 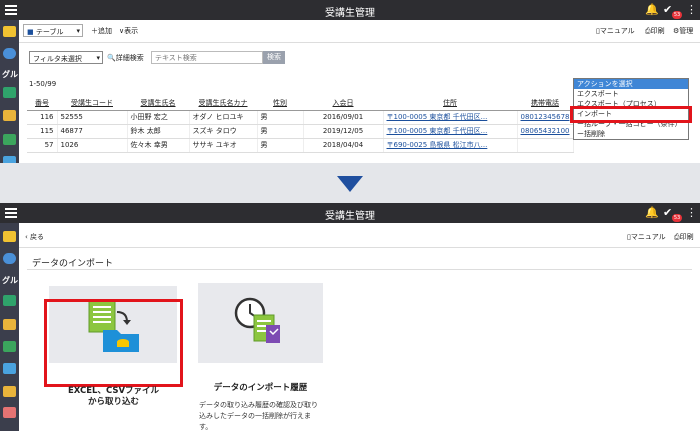 What do you see at coordinates (223, 145) in the screenshot?
I see `cell-kana: ササキ ユキオ` at bounding box center [223, 145].